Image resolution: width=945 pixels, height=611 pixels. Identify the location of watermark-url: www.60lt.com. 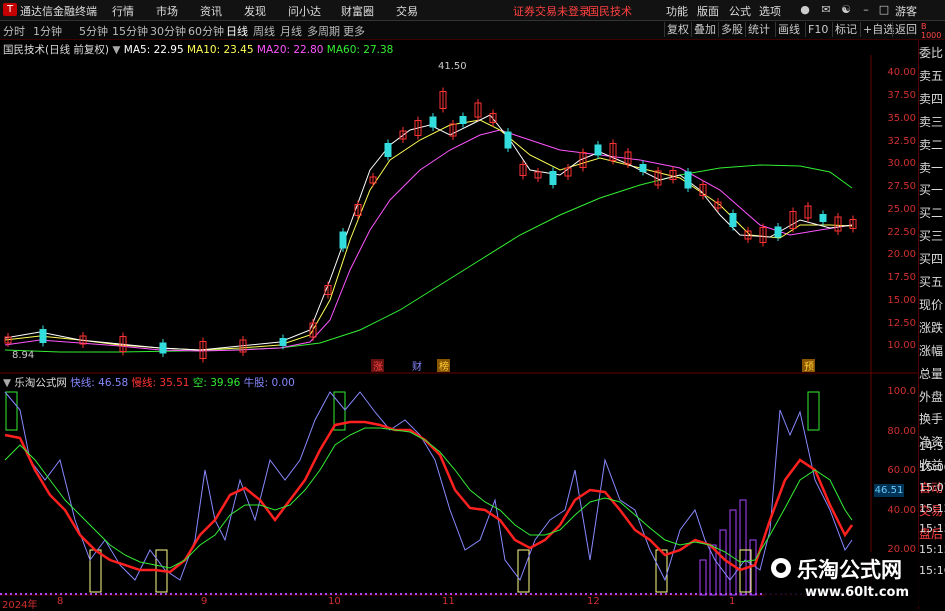
(857, 592).